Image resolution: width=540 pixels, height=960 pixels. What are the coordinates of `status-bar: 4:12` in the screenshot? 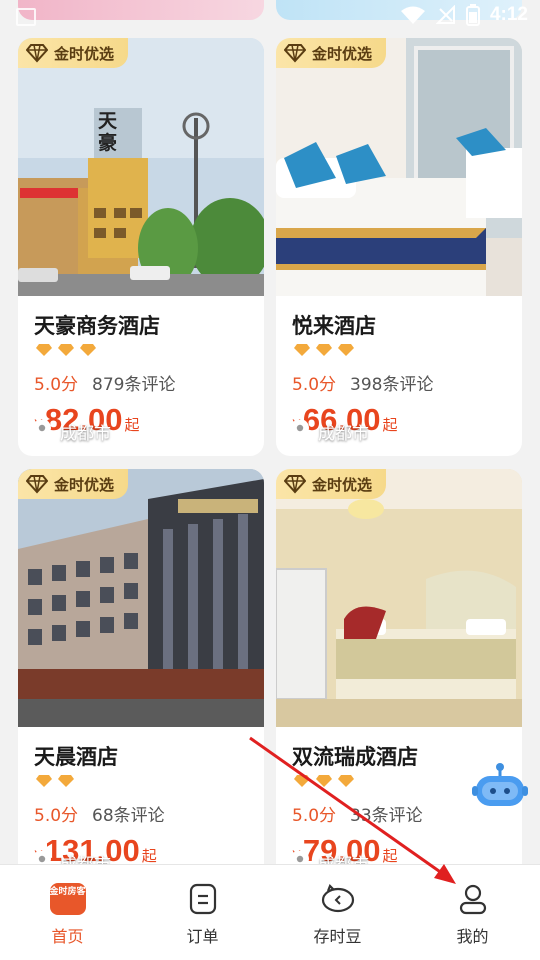 It's located at (270, 18).